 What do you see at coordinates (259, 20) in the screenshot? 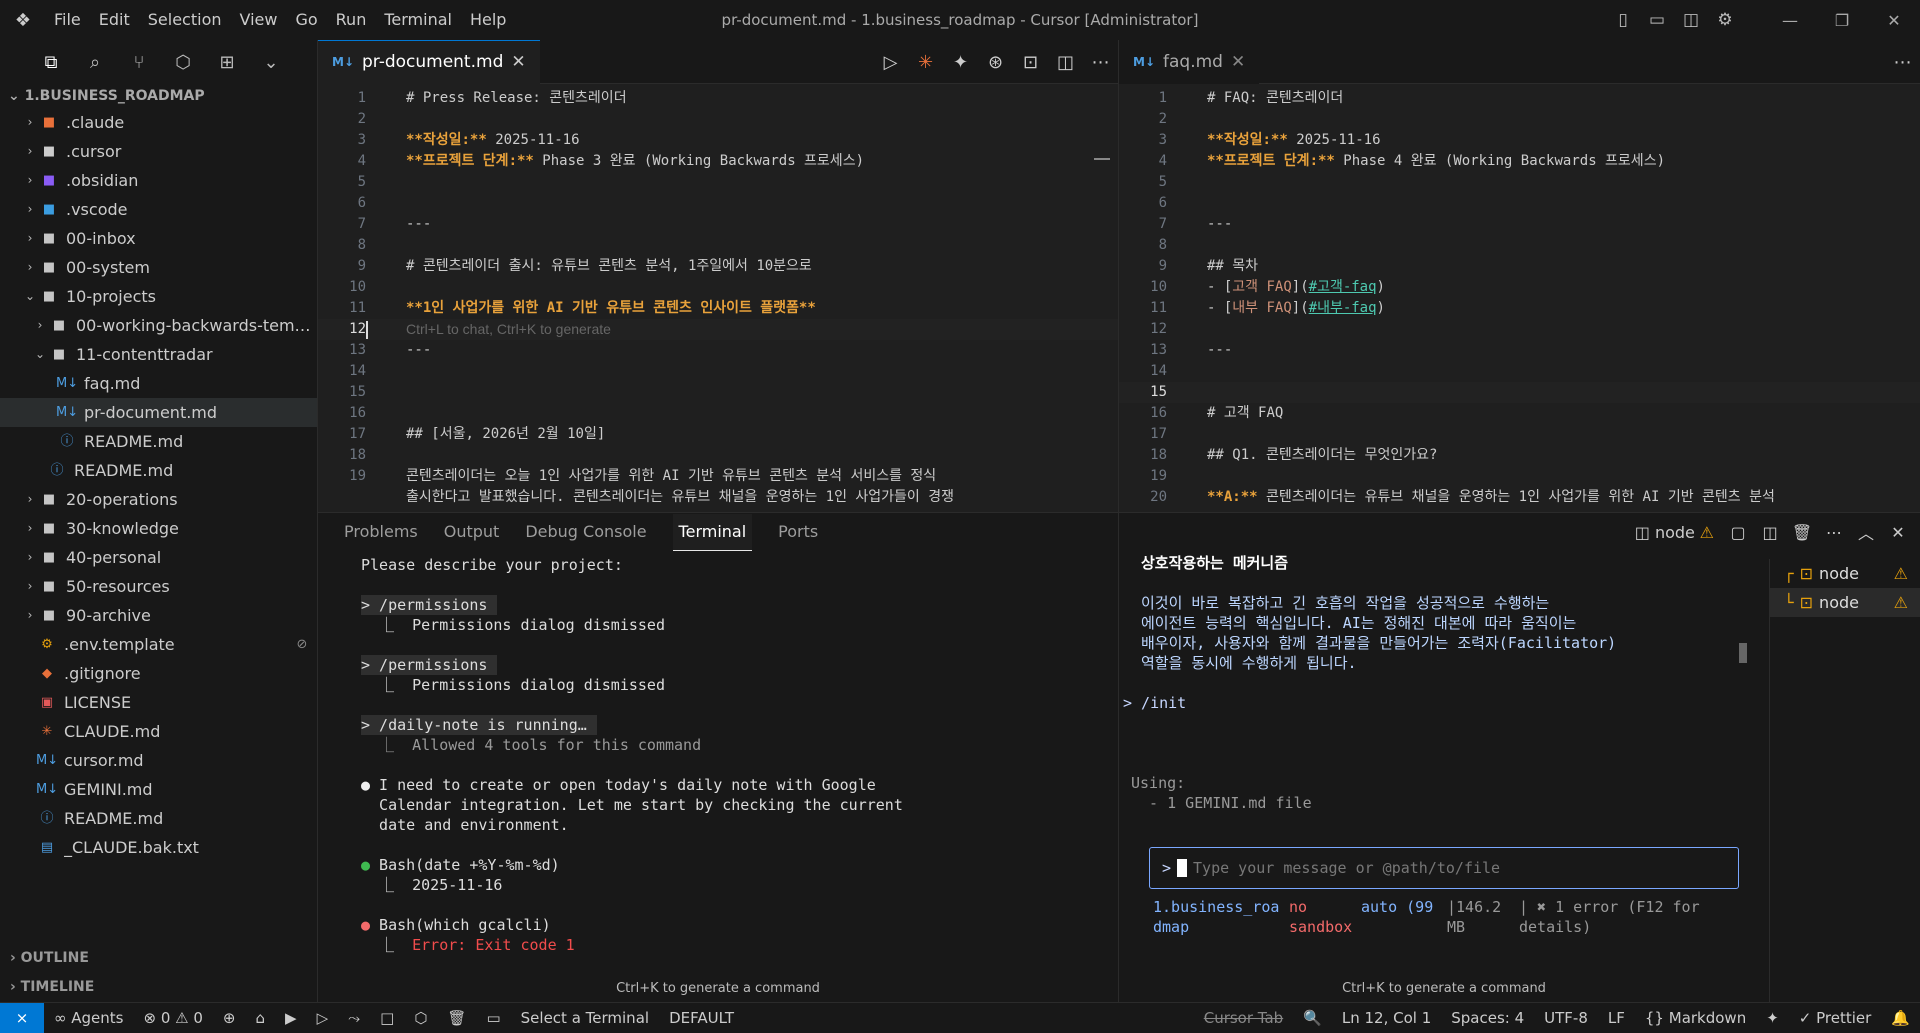
I see `menu-item-view: View` at bounding box center [259, 20].